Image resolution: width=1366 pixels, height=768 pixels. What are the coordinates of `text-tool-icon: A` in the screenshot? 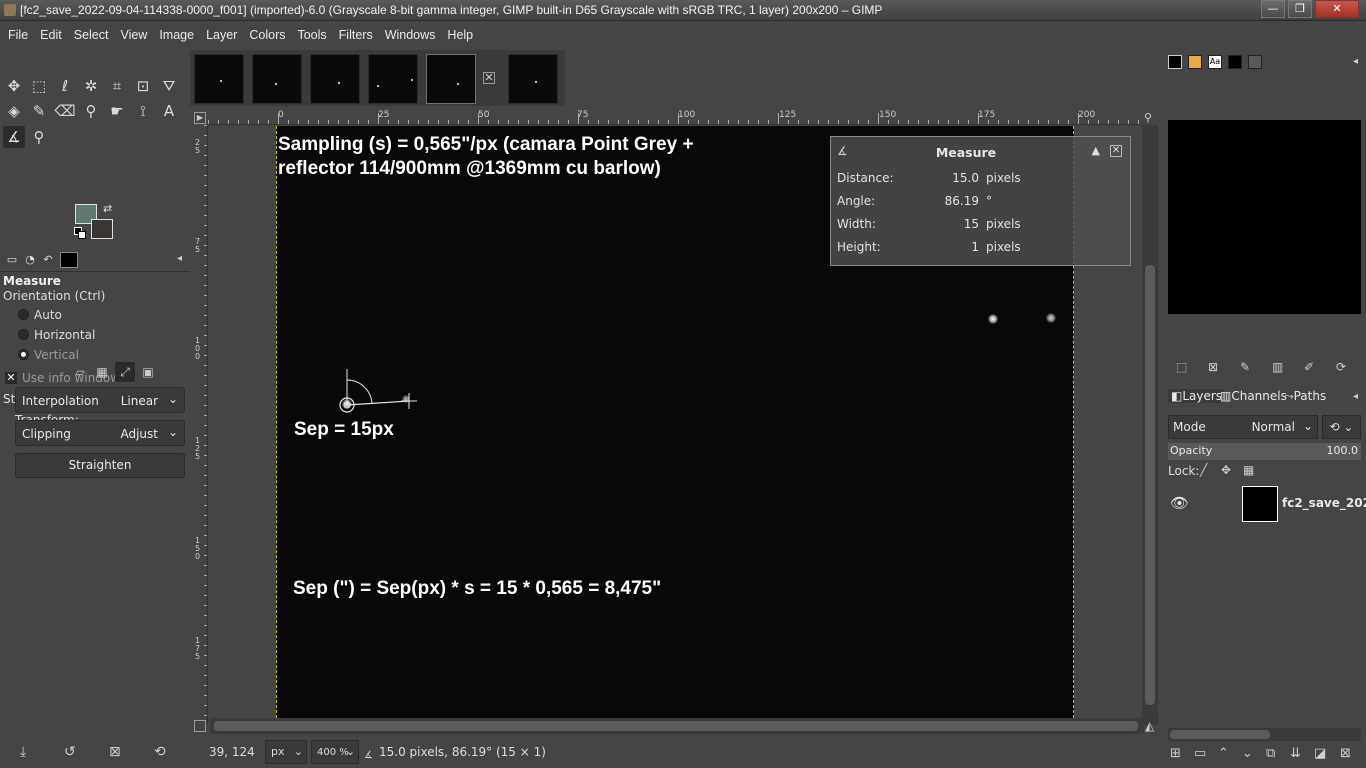 It's located at (169, 111).